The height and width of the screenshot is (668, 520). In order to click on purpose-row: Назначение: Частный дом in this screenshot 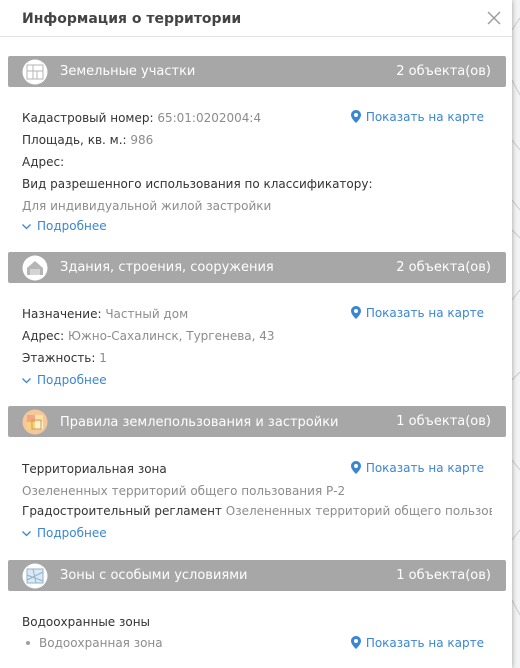, I will do `click(105, 314)`.